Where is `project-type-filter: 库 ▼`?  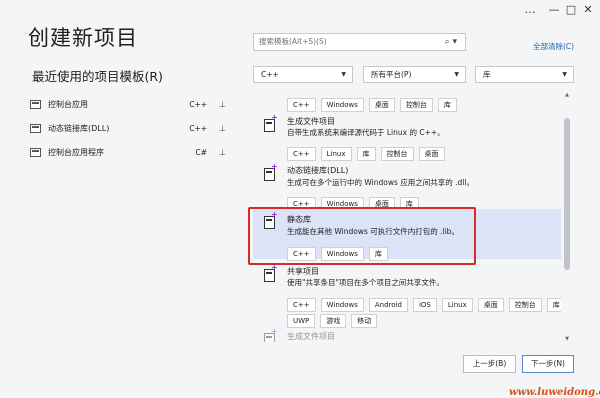
project-type-filter: 库 ▼ is located at coordinates (524, 74).